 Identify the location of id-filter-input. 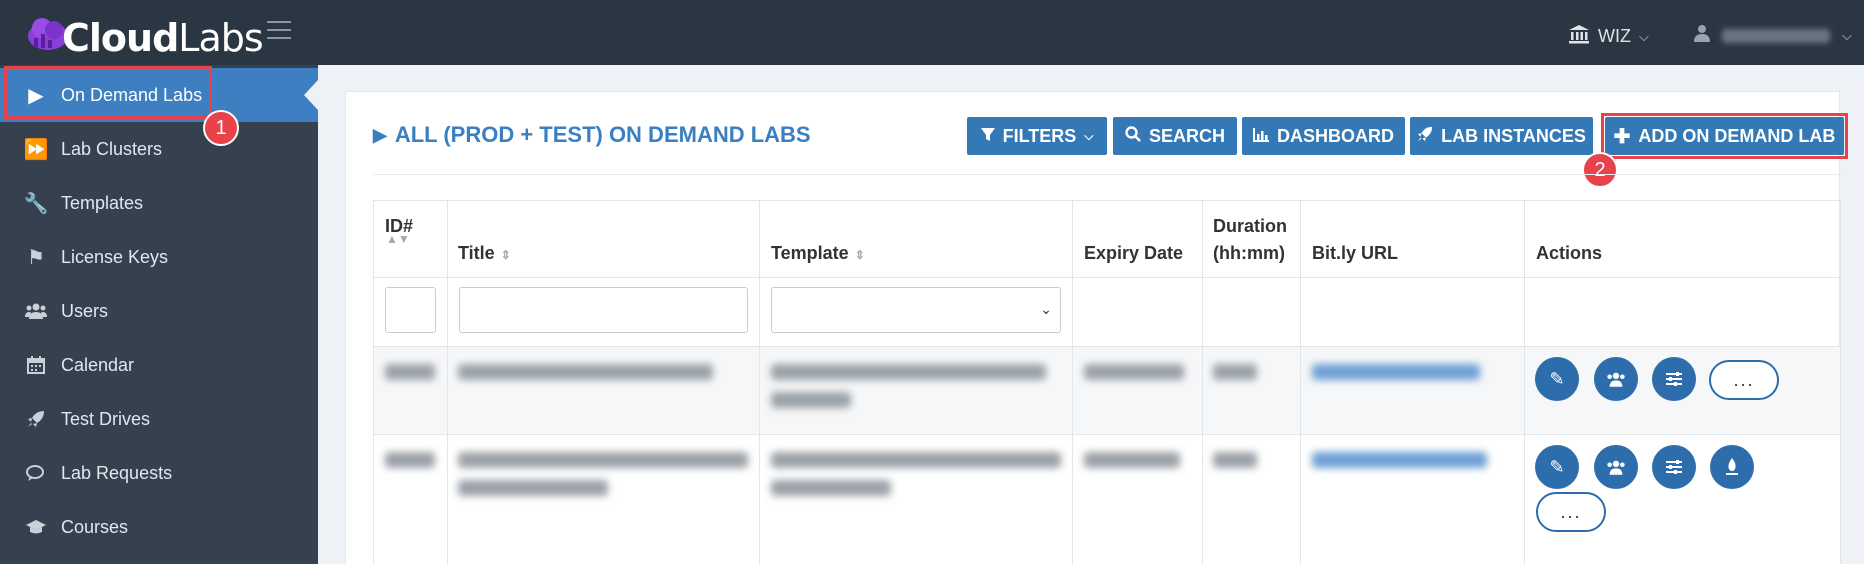
(410, 310).